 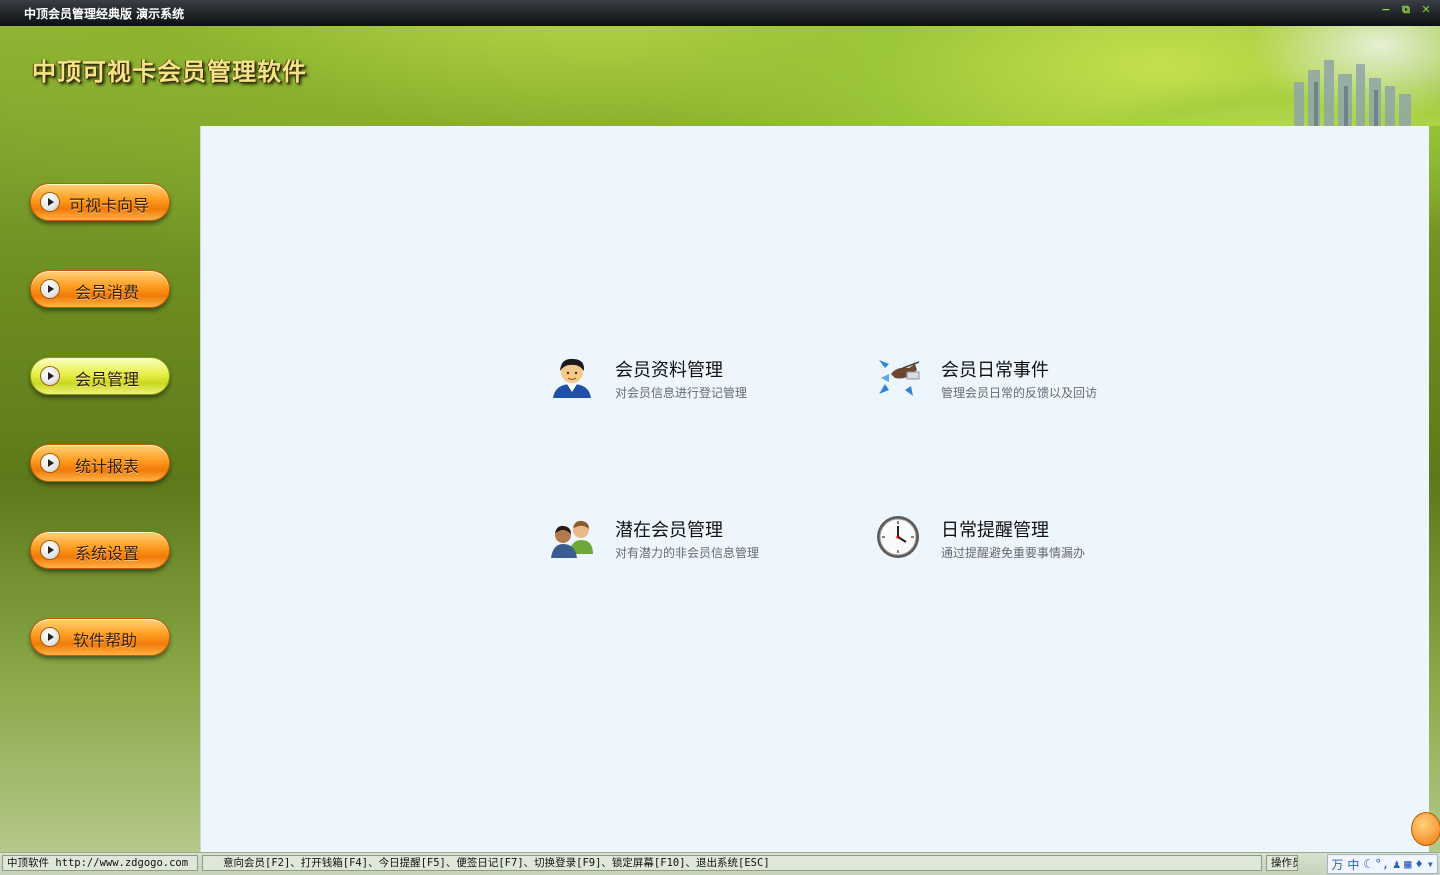 What do you see at coordinates (1396, 864) in the screenshot?
I see `user-icon: ♟` at bounding box center [1396, 864].